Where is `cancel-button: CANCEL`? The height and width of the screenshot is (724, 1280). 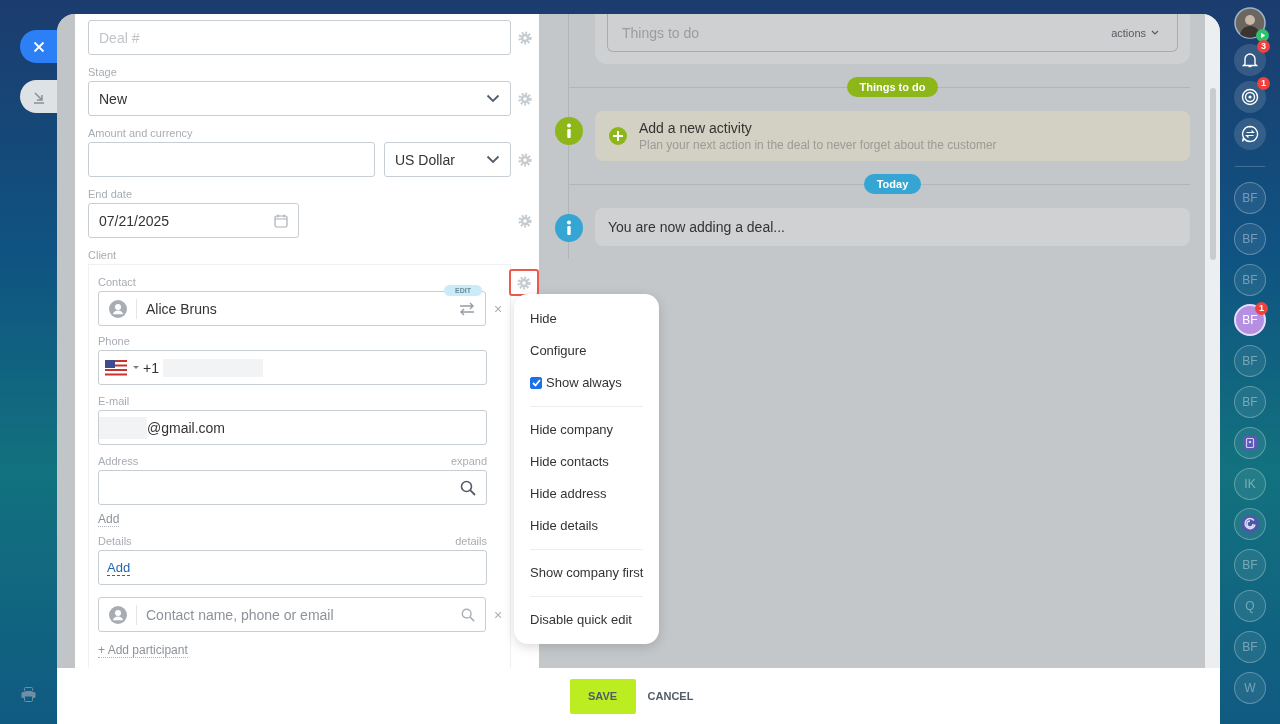
cancel-button: CANCEL is located at coordinates (670, 696).